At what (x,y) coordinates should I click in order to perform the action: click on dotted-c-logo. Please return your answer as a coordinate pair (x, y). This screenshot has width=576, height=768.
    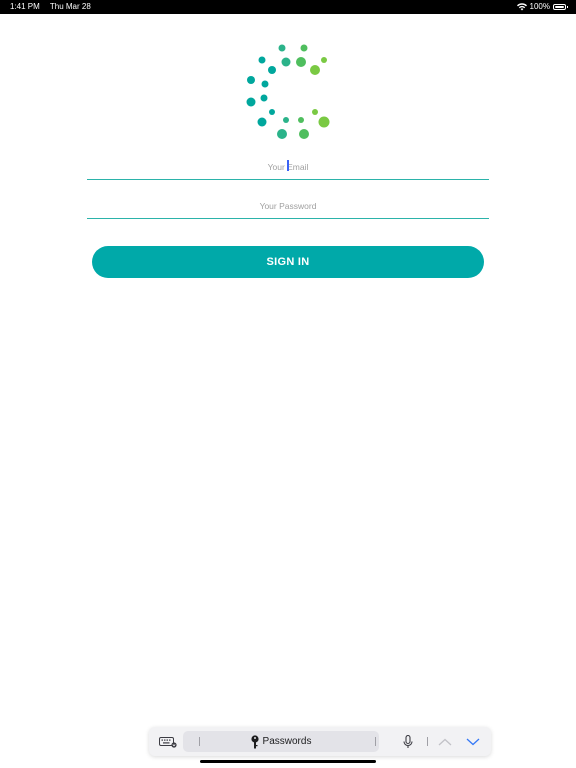
    Looking at the image, I should click on (288, 91).